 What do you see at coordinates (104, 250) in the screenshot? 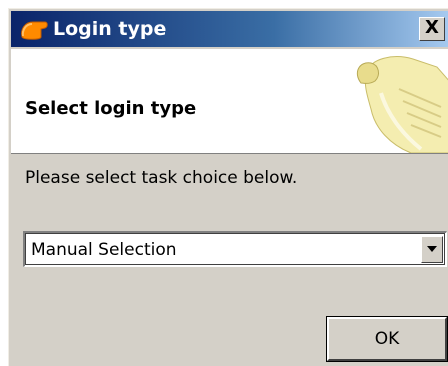
I see `select-value: Manual Selection` at bounding box center [104, 250].